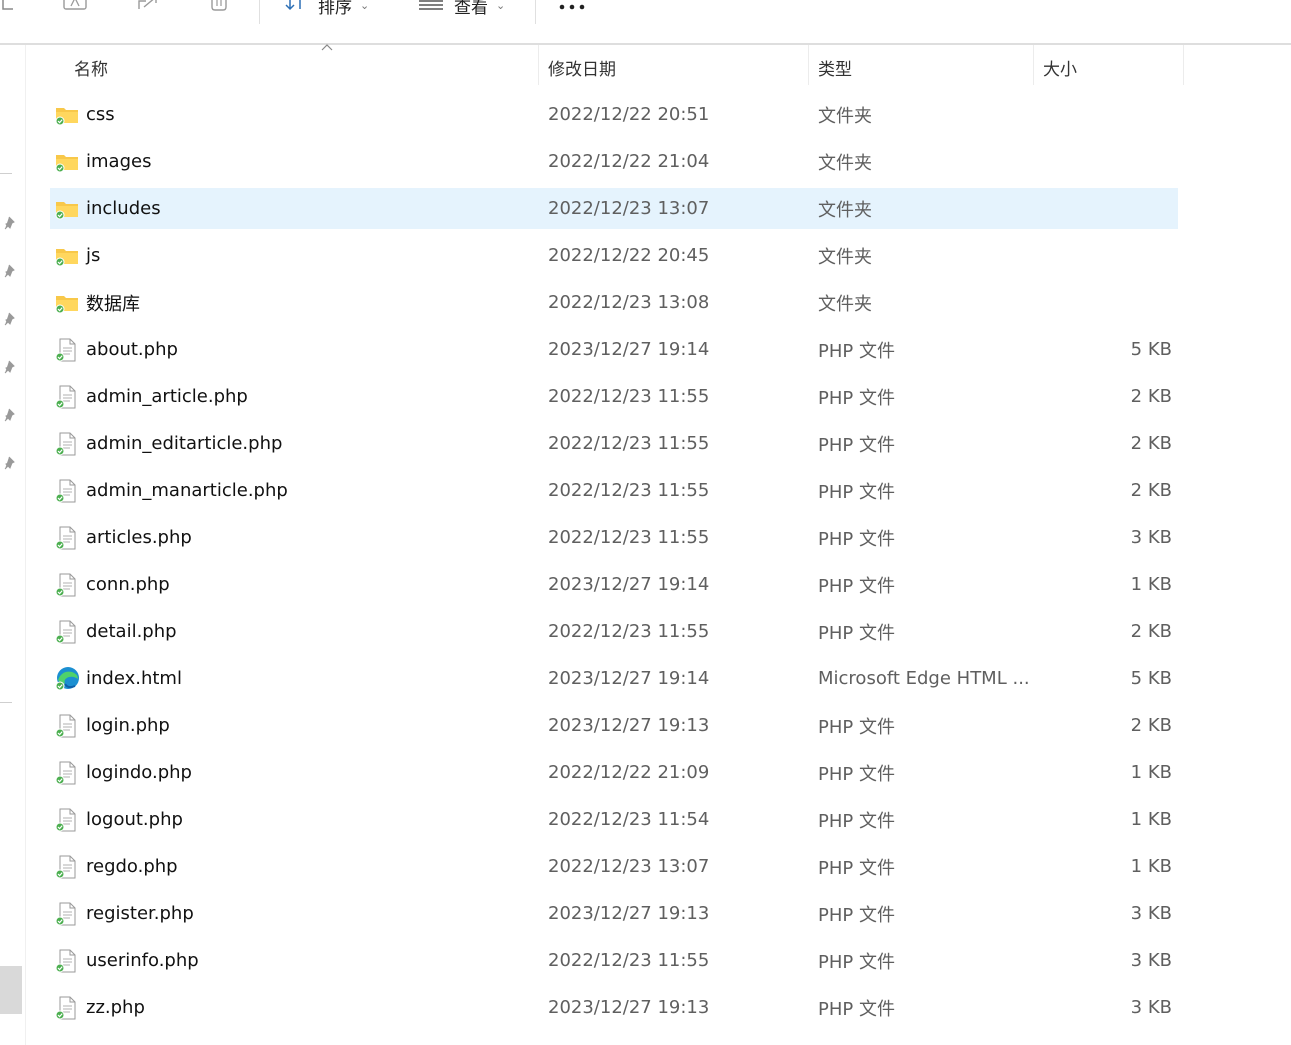 The height and width of the screenshot is (1045, 1291). I want to click on file-name: detail.php, so click(131, 631).